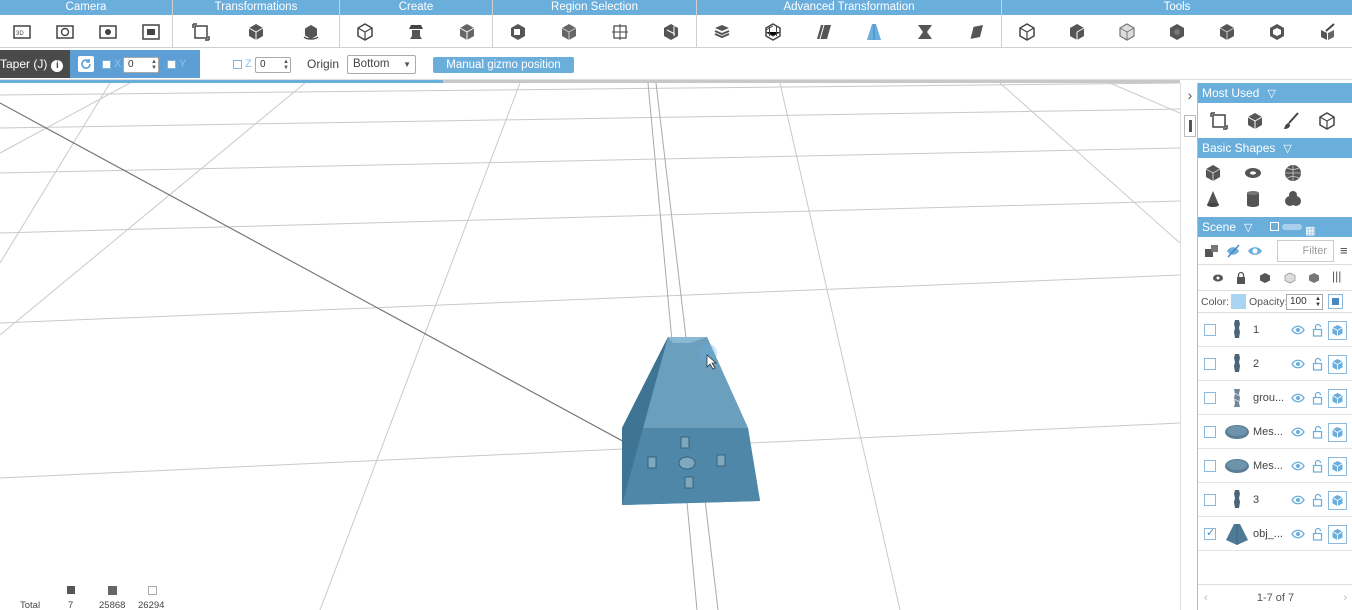 Image resolution: width=1352 pixels, height=610 pixels. Describe the element at coordinates (467, 32) in the screenshot. I see `create-cube-icon` at that location.